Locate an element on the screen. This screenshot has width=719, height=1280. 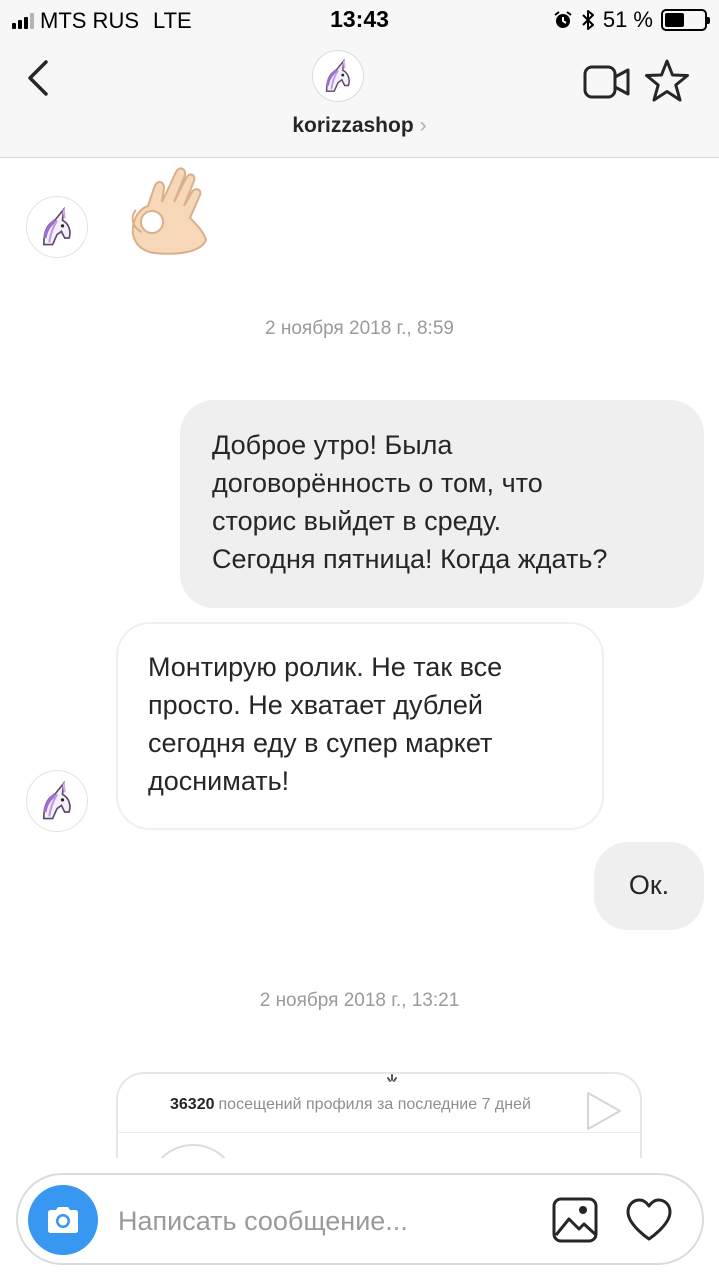
chat-username: korizzashop › is located at coordinates (359, 126).